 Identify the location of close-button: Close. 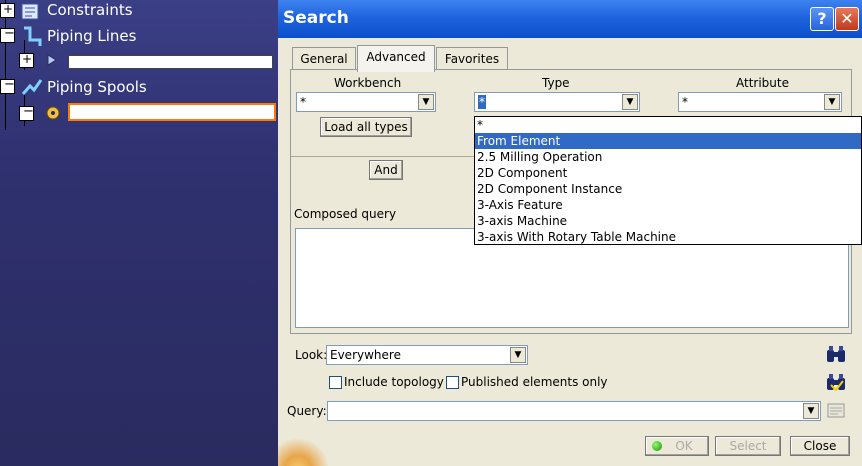
(820, 446).